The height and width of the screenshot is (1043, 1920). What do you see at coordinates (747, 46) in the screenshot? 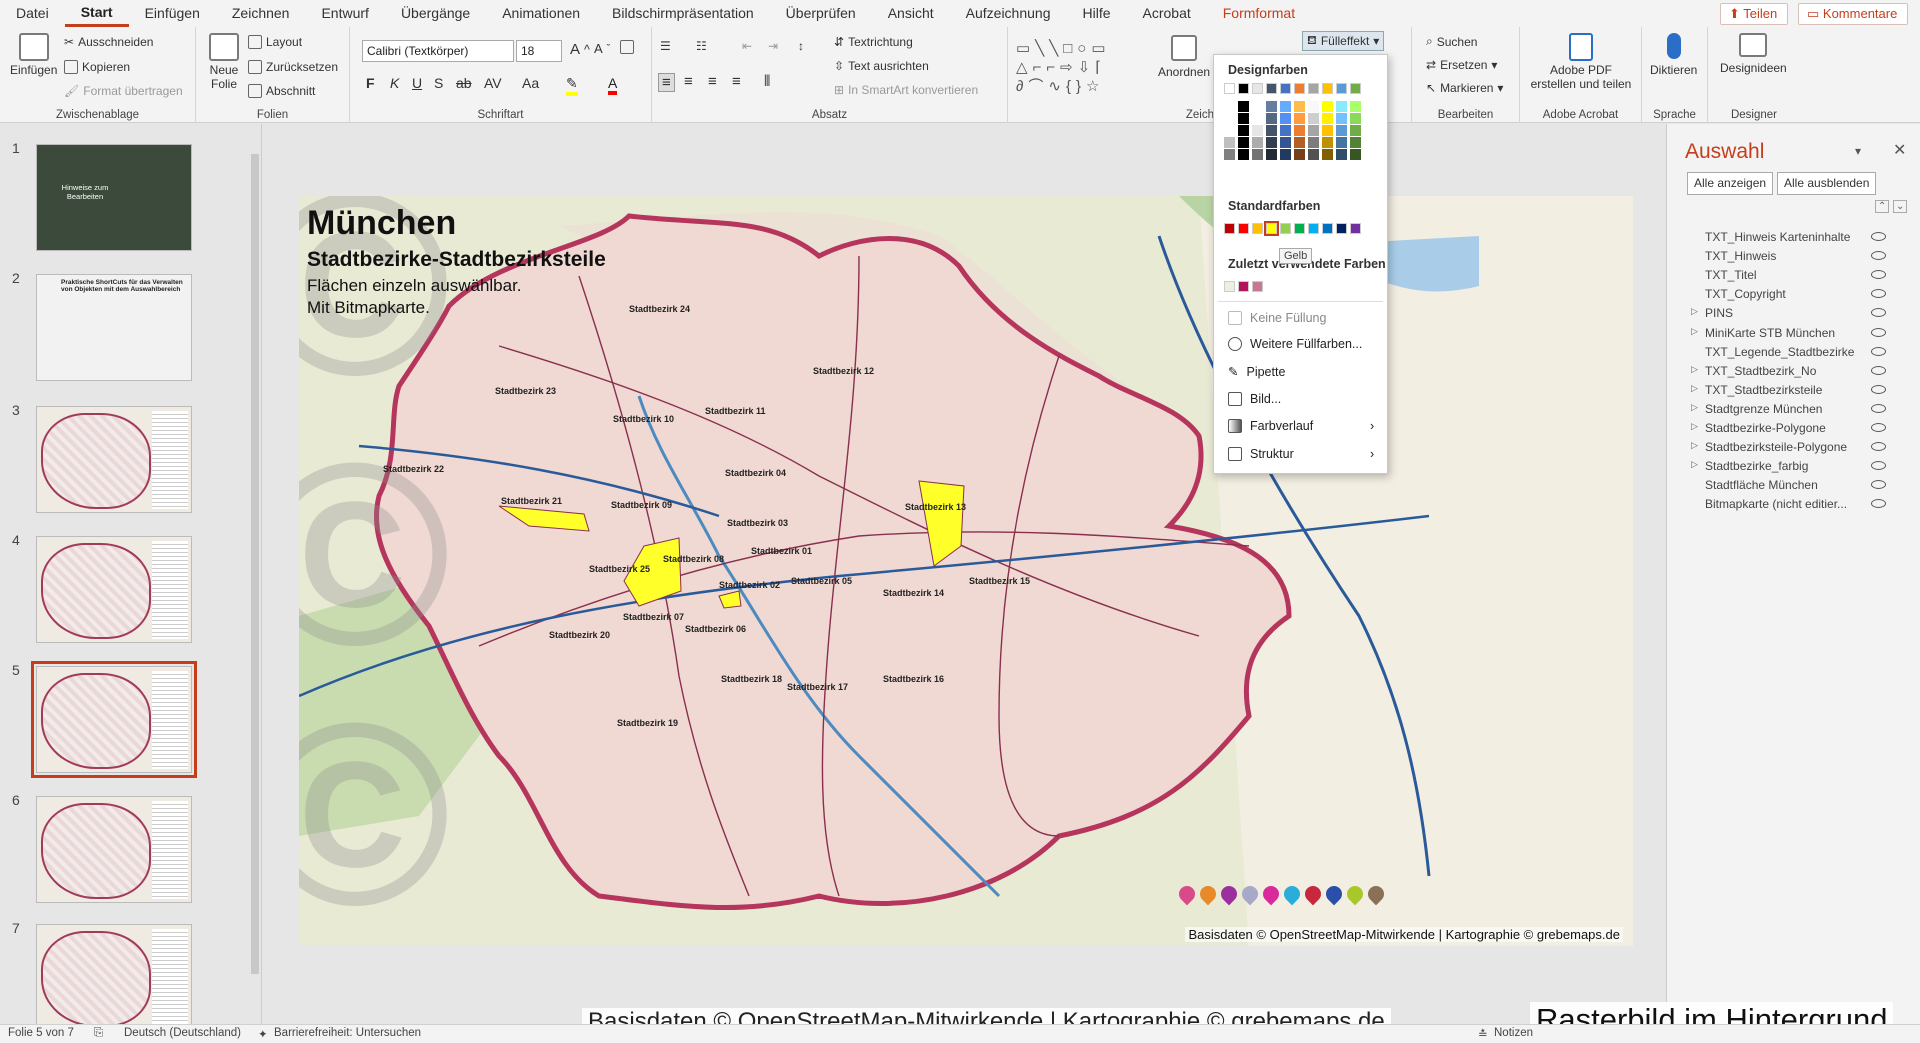
I see `decrease-indent-button: ⇤` at bounding box center [747, 46].